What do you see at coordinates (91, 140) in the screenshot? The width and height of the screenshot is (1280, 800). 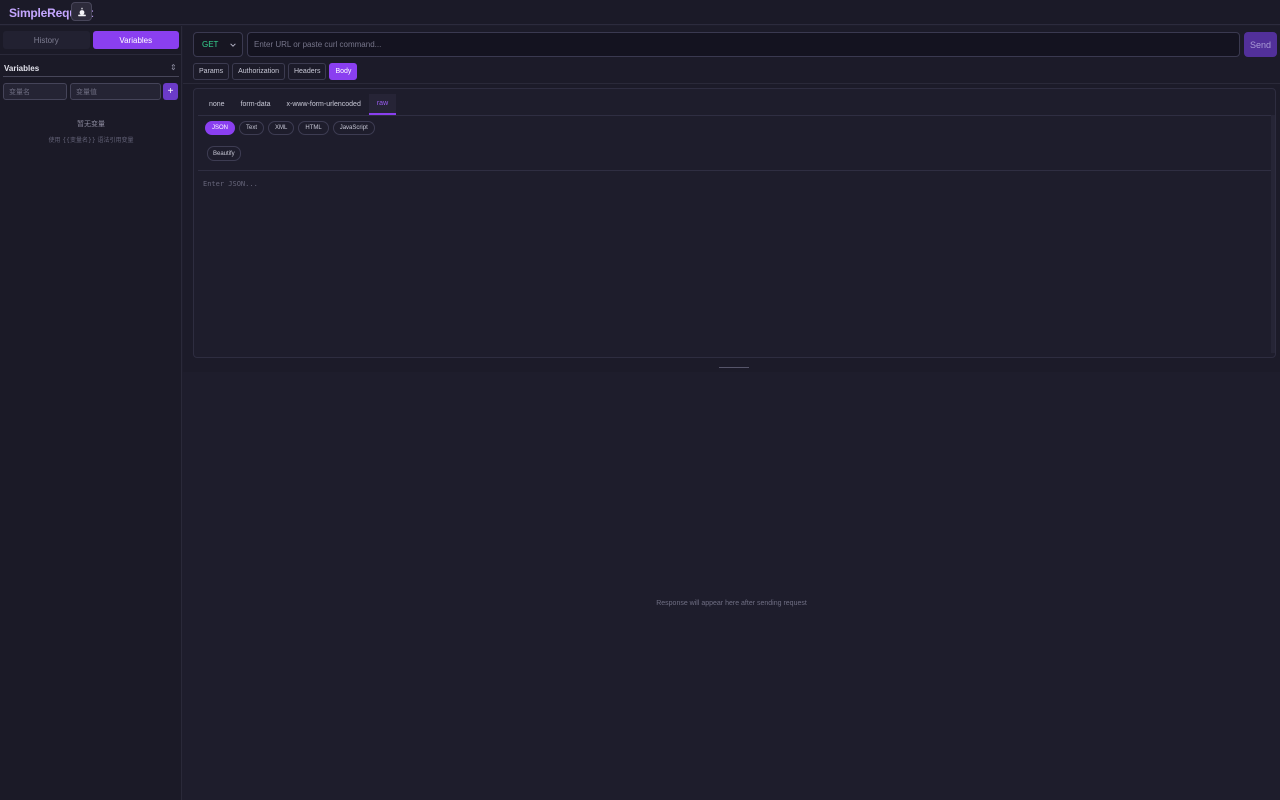 I see `variables-empty-hint: 使用 {{变量名}} 语法引用变量` at bounding box center [91, 140].